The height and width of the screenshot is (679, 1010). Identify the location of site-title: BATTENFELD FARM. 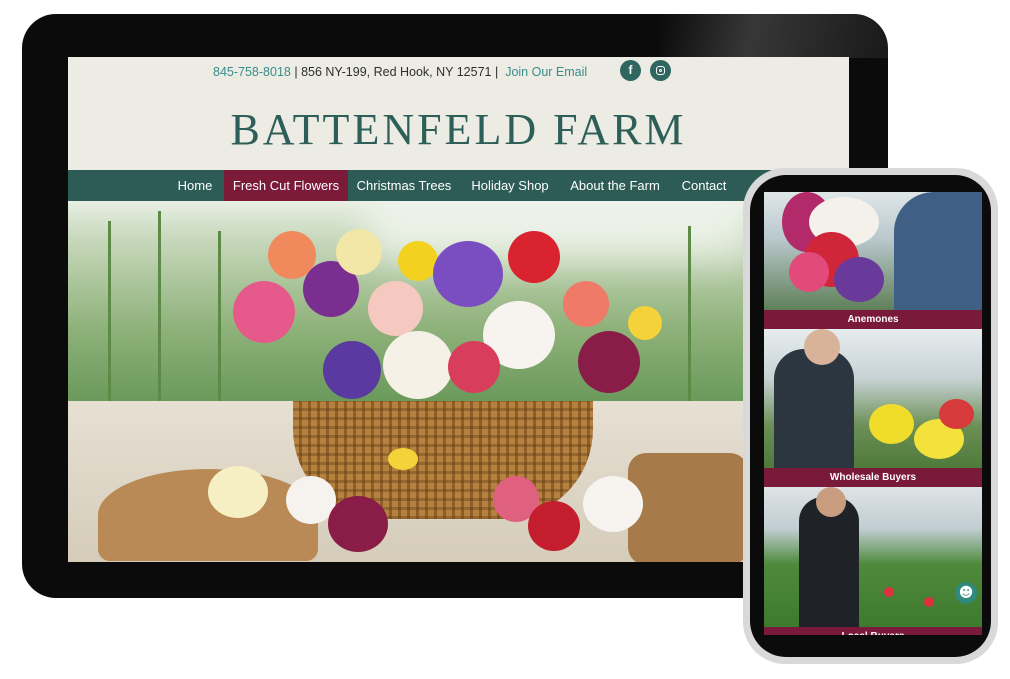
(458, 129).